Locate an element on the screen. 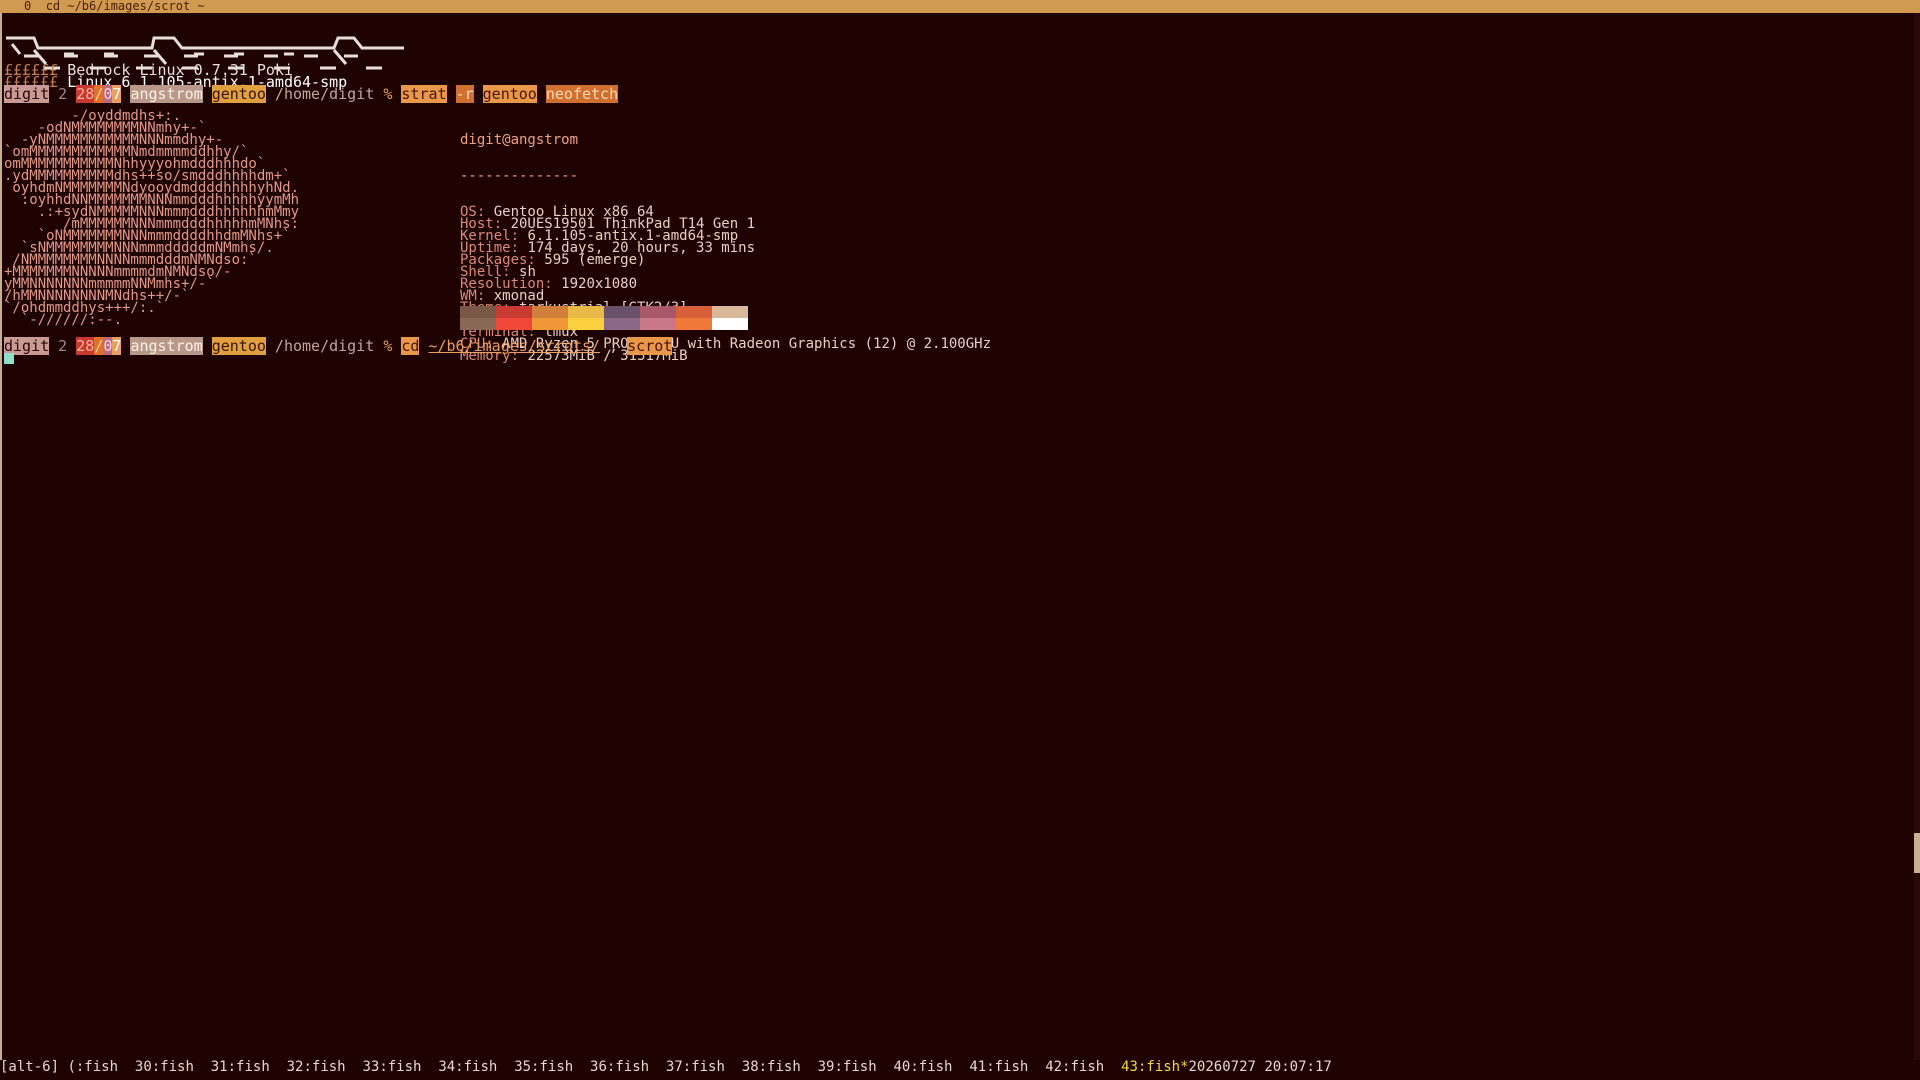 This screenshot has height=1080, width=1920. window-tab: 42:fish is located at coordinates (1083, 1067).